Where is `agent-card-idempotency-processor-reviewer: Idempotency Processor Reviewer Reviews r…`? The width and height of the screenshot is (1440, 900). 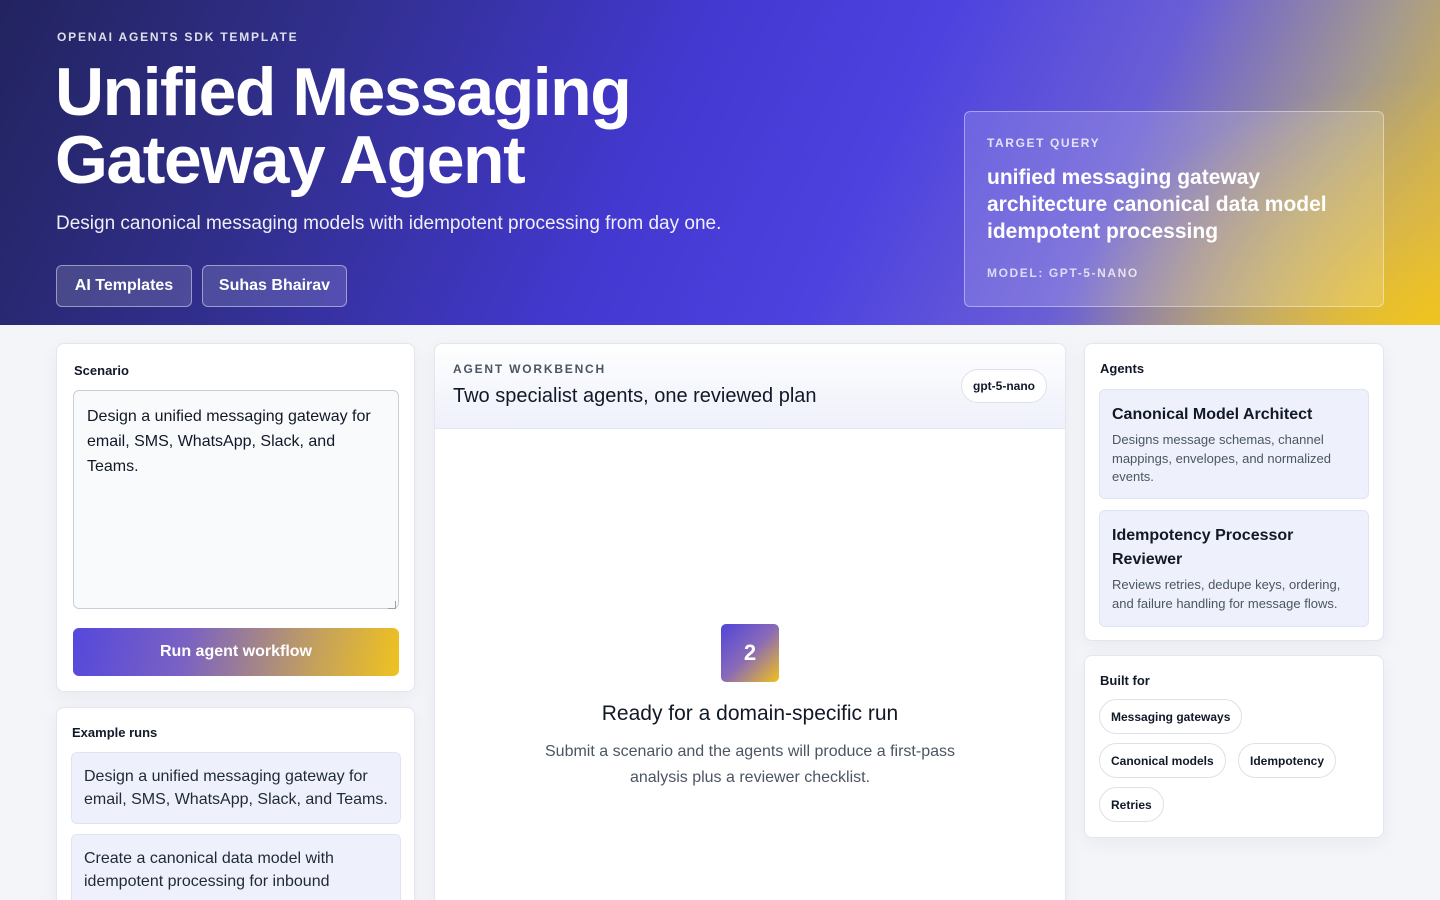 agent-card-idempotency-processor-reviewer: Idempotency Processor Reviewer Reviews r… is located at coordinates (1234, 568).